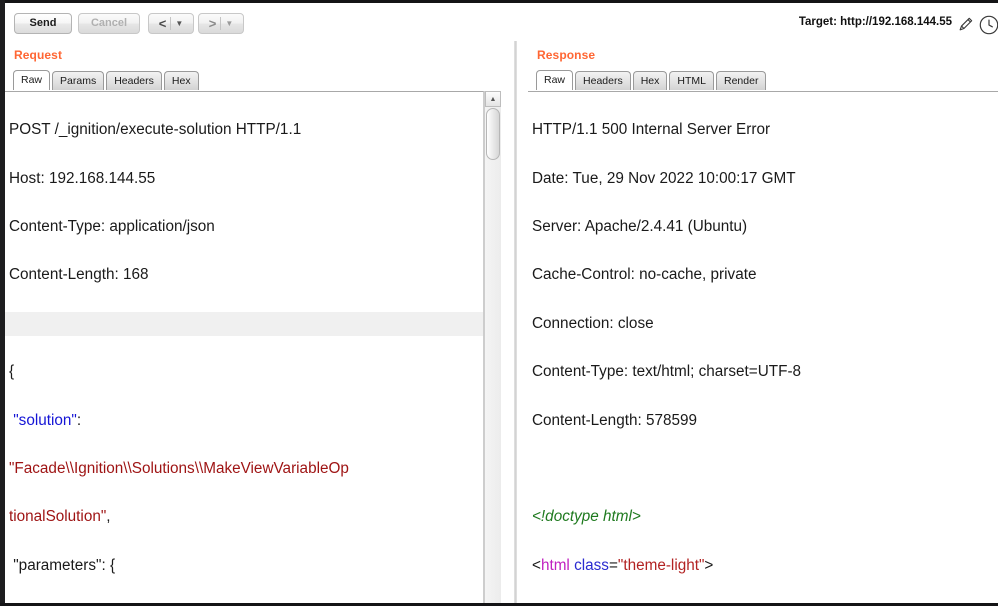 The width and height of the screenshot is (998, 606). What do you see at coordinates (555, 80) in the screenshot?
I see `response-tab-raw: Raw` at bounding box center [555, 80].